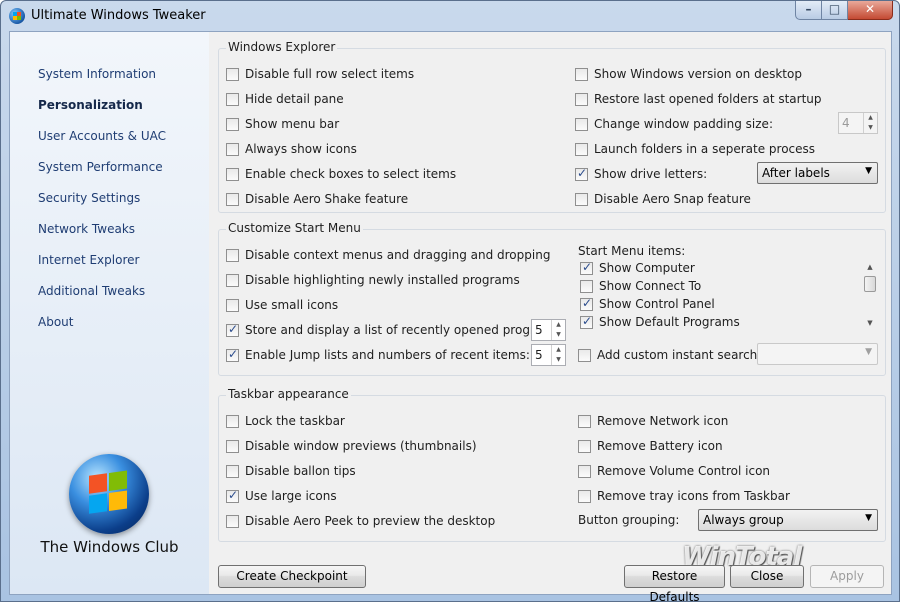  I want to click on option-row: Change window padding size:, so click(674, 124).